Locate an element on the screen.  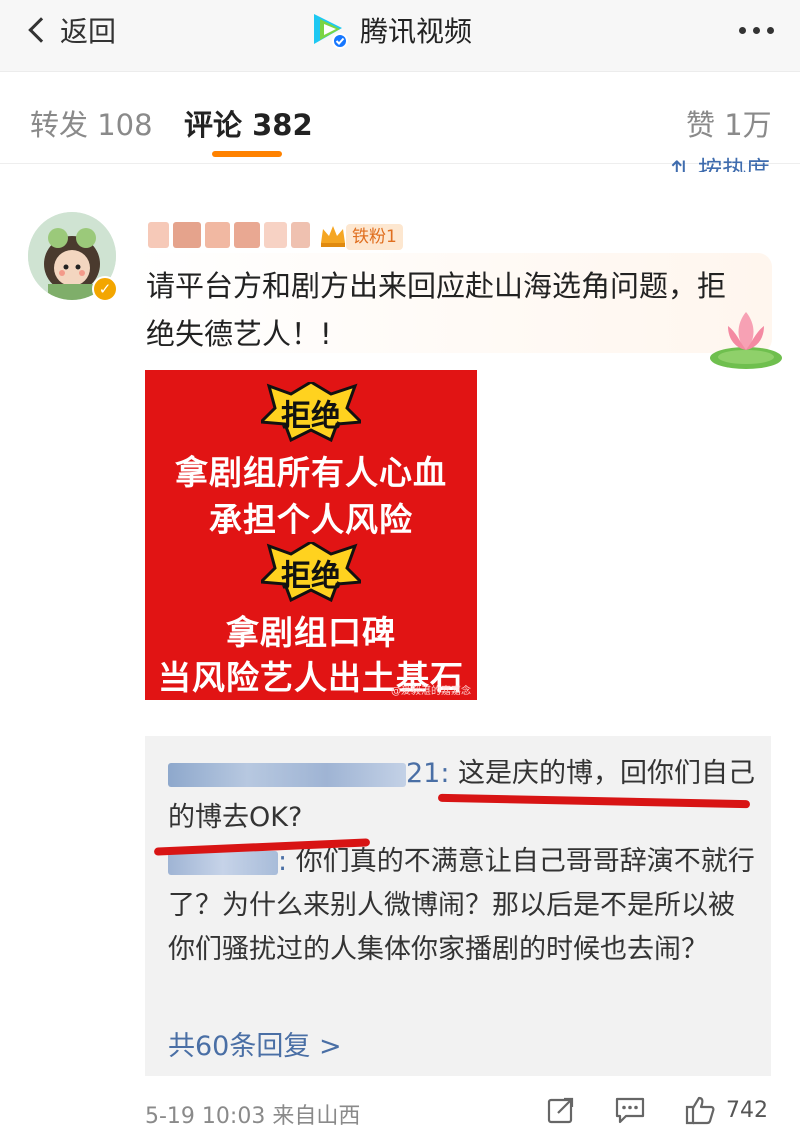
comment-icon is located at coordinates (630, 1110).